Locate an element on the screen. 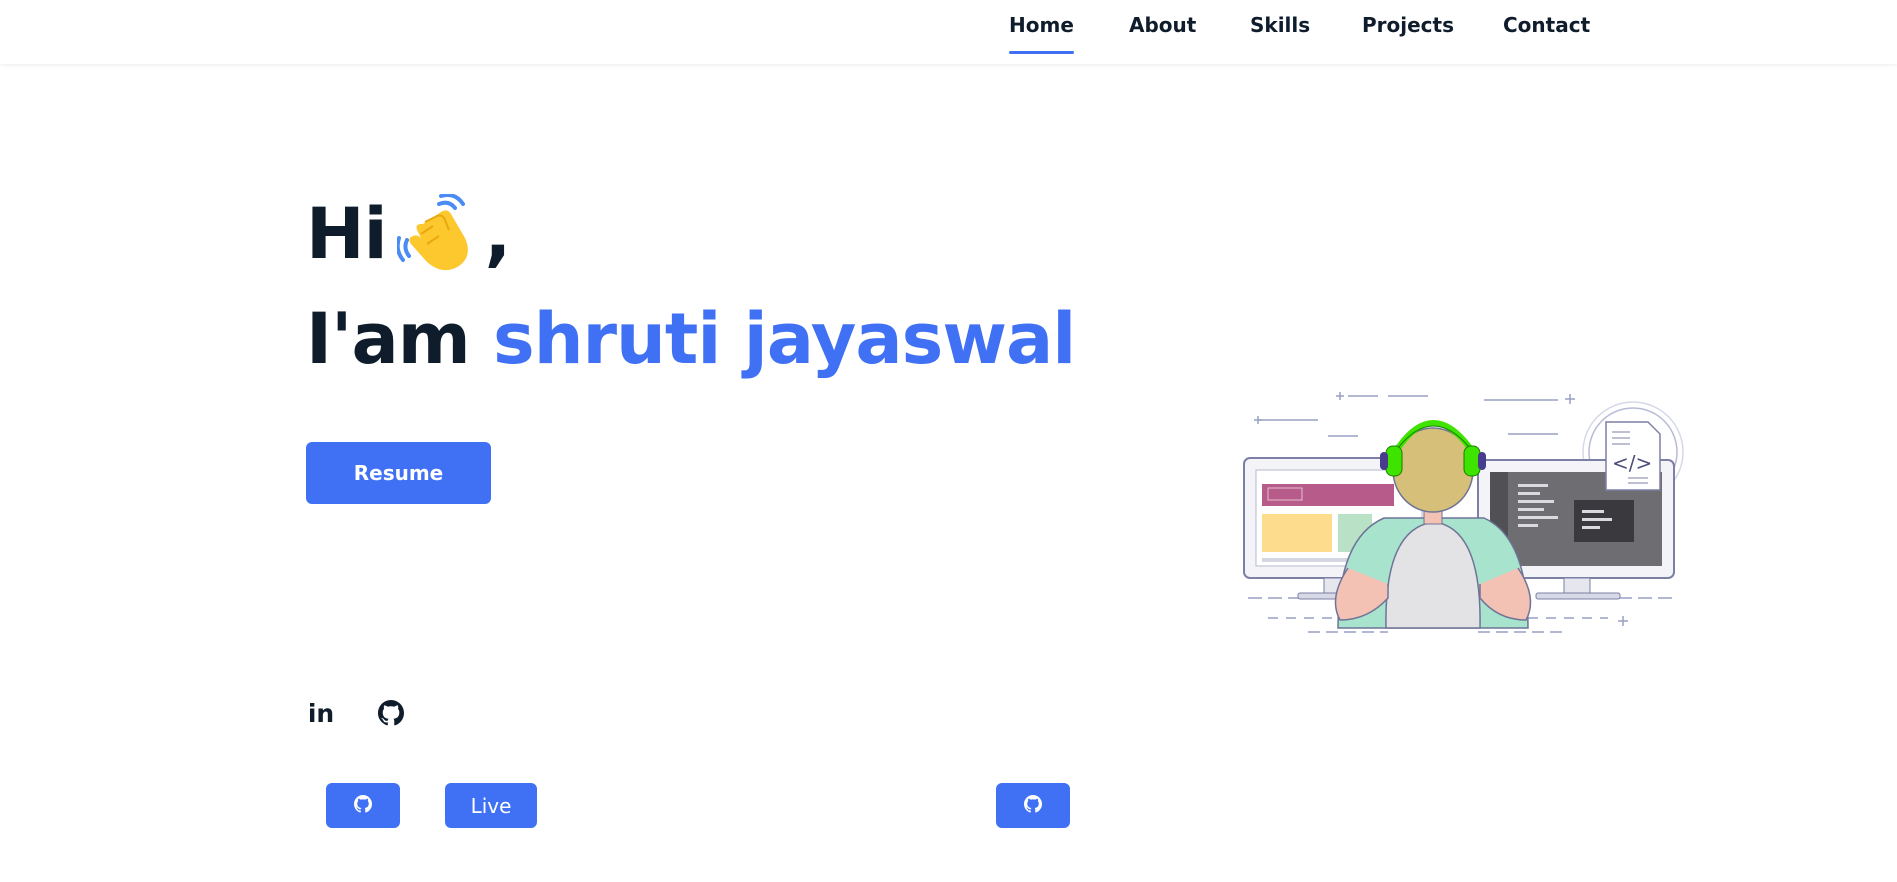 Image resolution: width=1897 pixels, height=882 pixels. project-live-button: Live is located at coordinates (491, 805).